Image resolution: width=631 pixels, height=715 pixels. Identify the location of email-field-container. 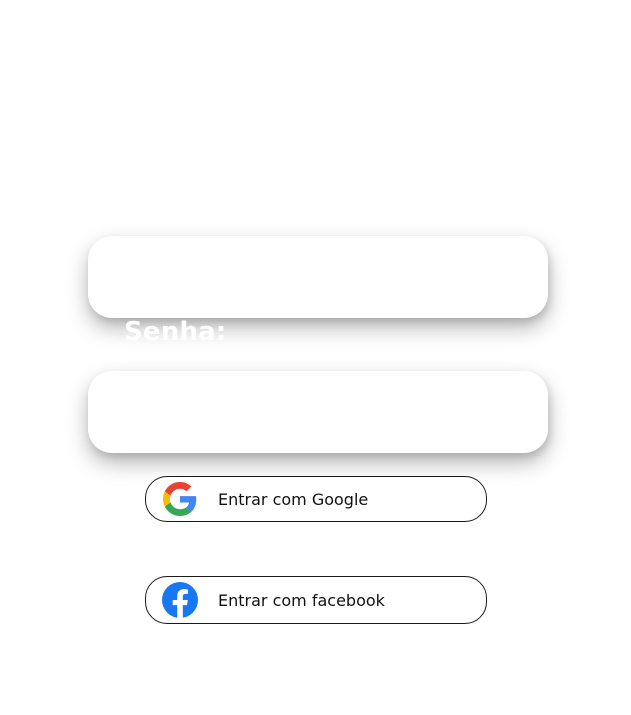
(318, 277).